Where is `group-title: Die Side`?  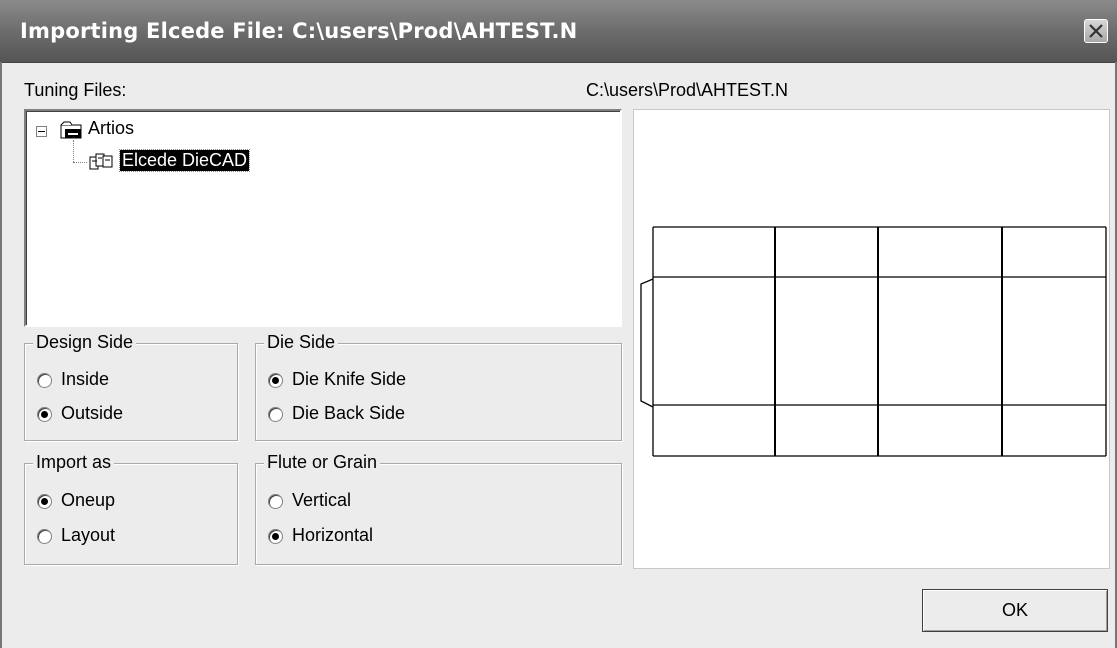
group-title: Die Side is located at coordinates (301, 342).